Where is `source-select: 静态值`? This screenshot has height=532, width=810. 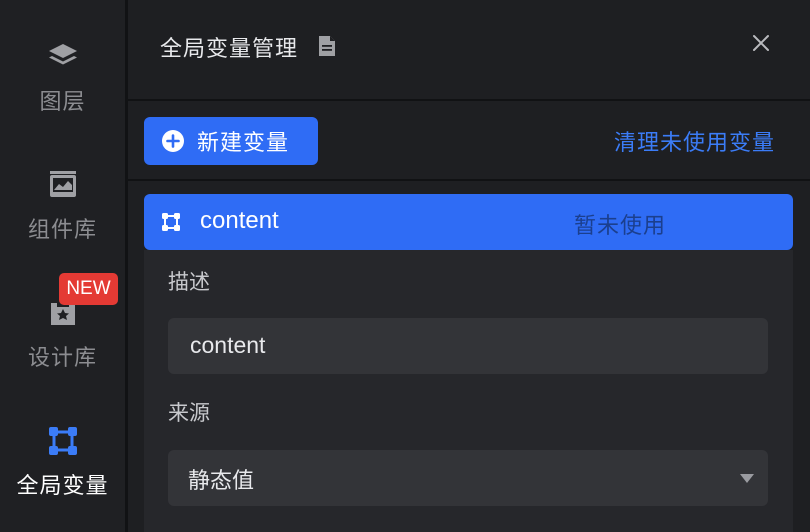
source-select: 静态值 is located at coordinates (468, 478).